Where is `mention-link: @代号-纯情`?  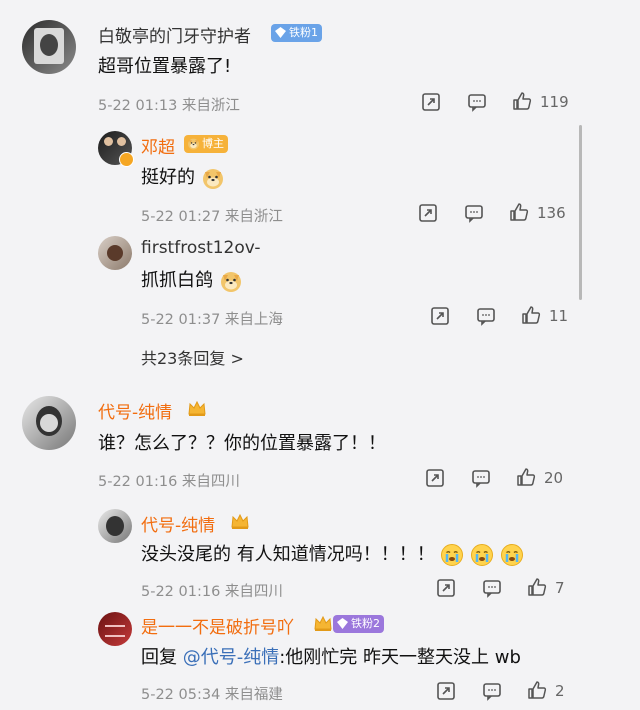
mention-link: @代号-纯情 is located at coordinates (231, 657).